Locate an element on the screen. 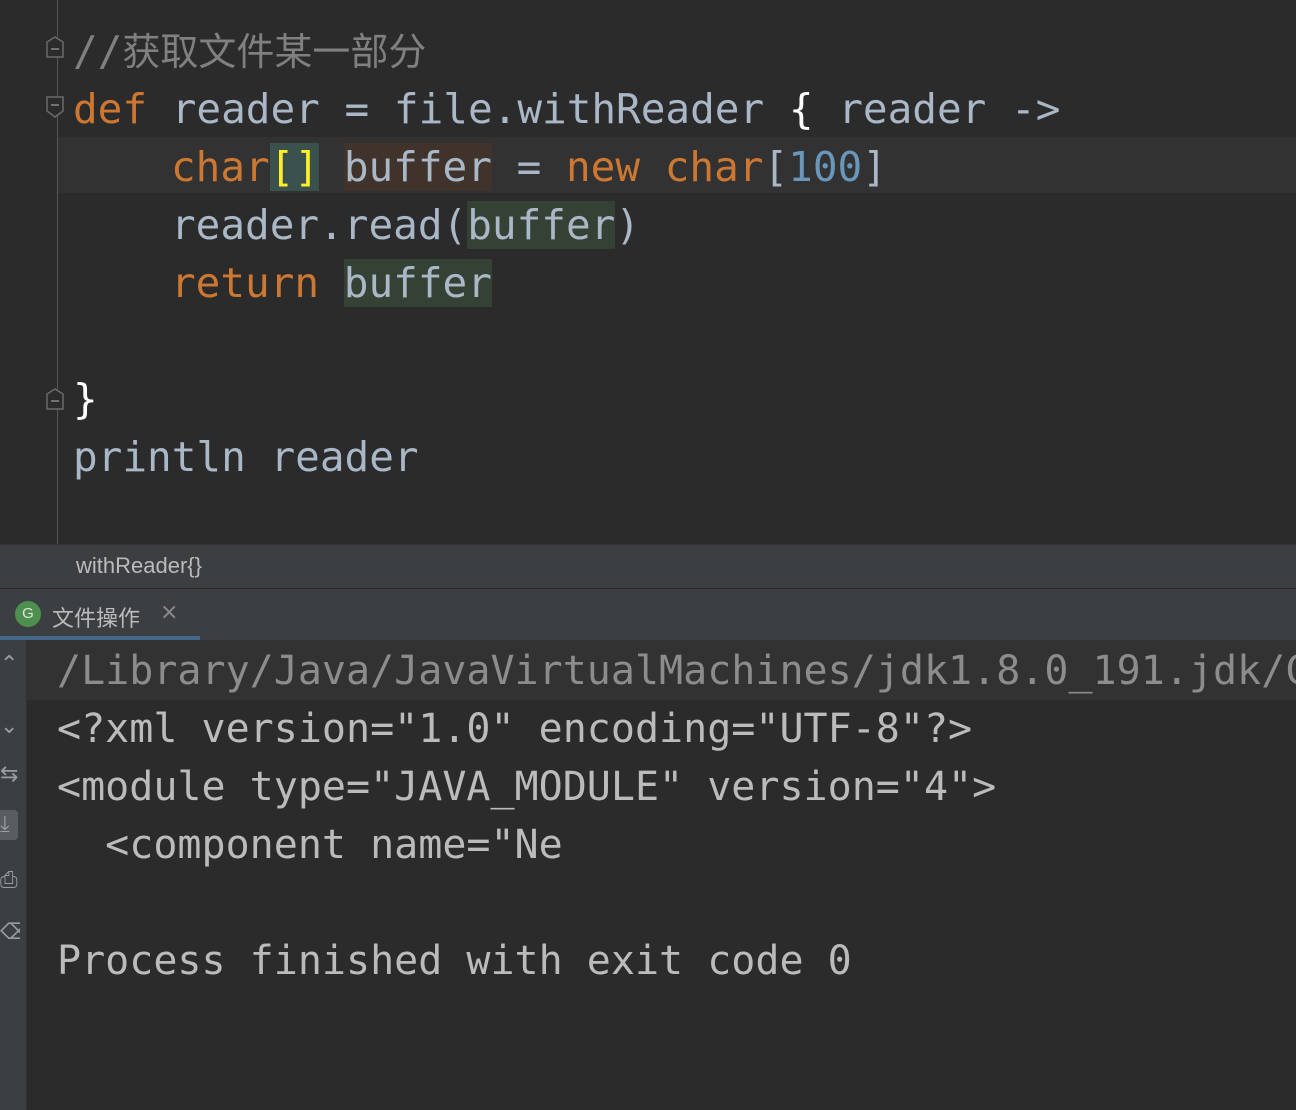 This screenshot has height=1110, width=1296. code-text: reader -> is located at coordinates (937, 109).